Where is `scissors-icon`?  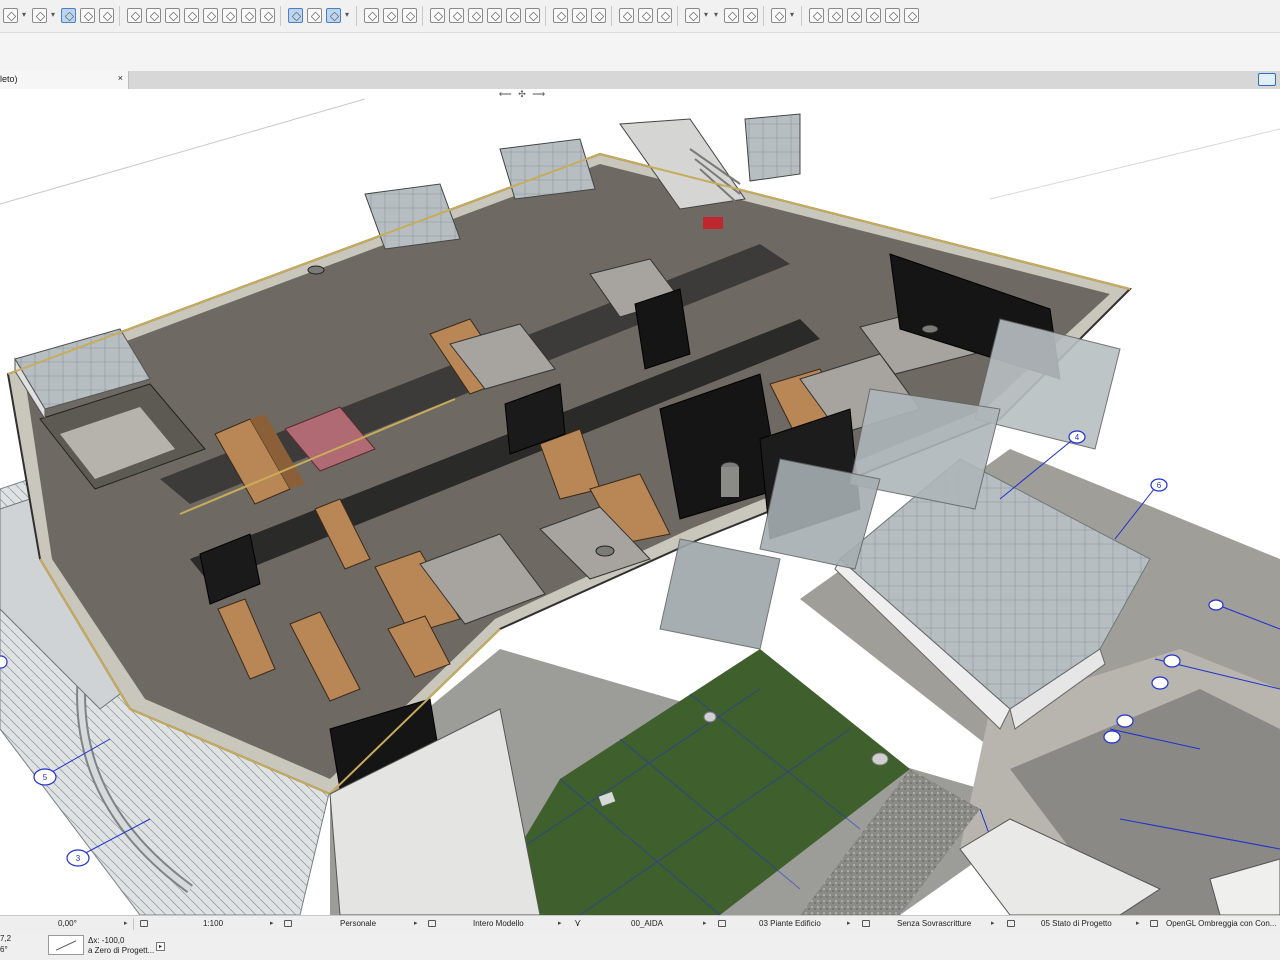
scissors-icon is located at coordinates (437, 15).